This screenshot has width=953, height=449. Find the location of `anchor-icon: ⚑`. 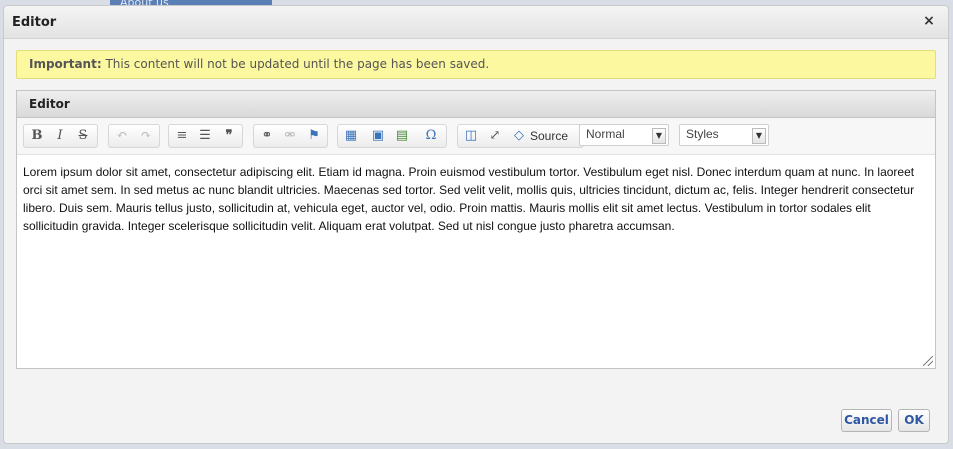

anchor-icon: ⚑ is located at coordinates (314, 136).